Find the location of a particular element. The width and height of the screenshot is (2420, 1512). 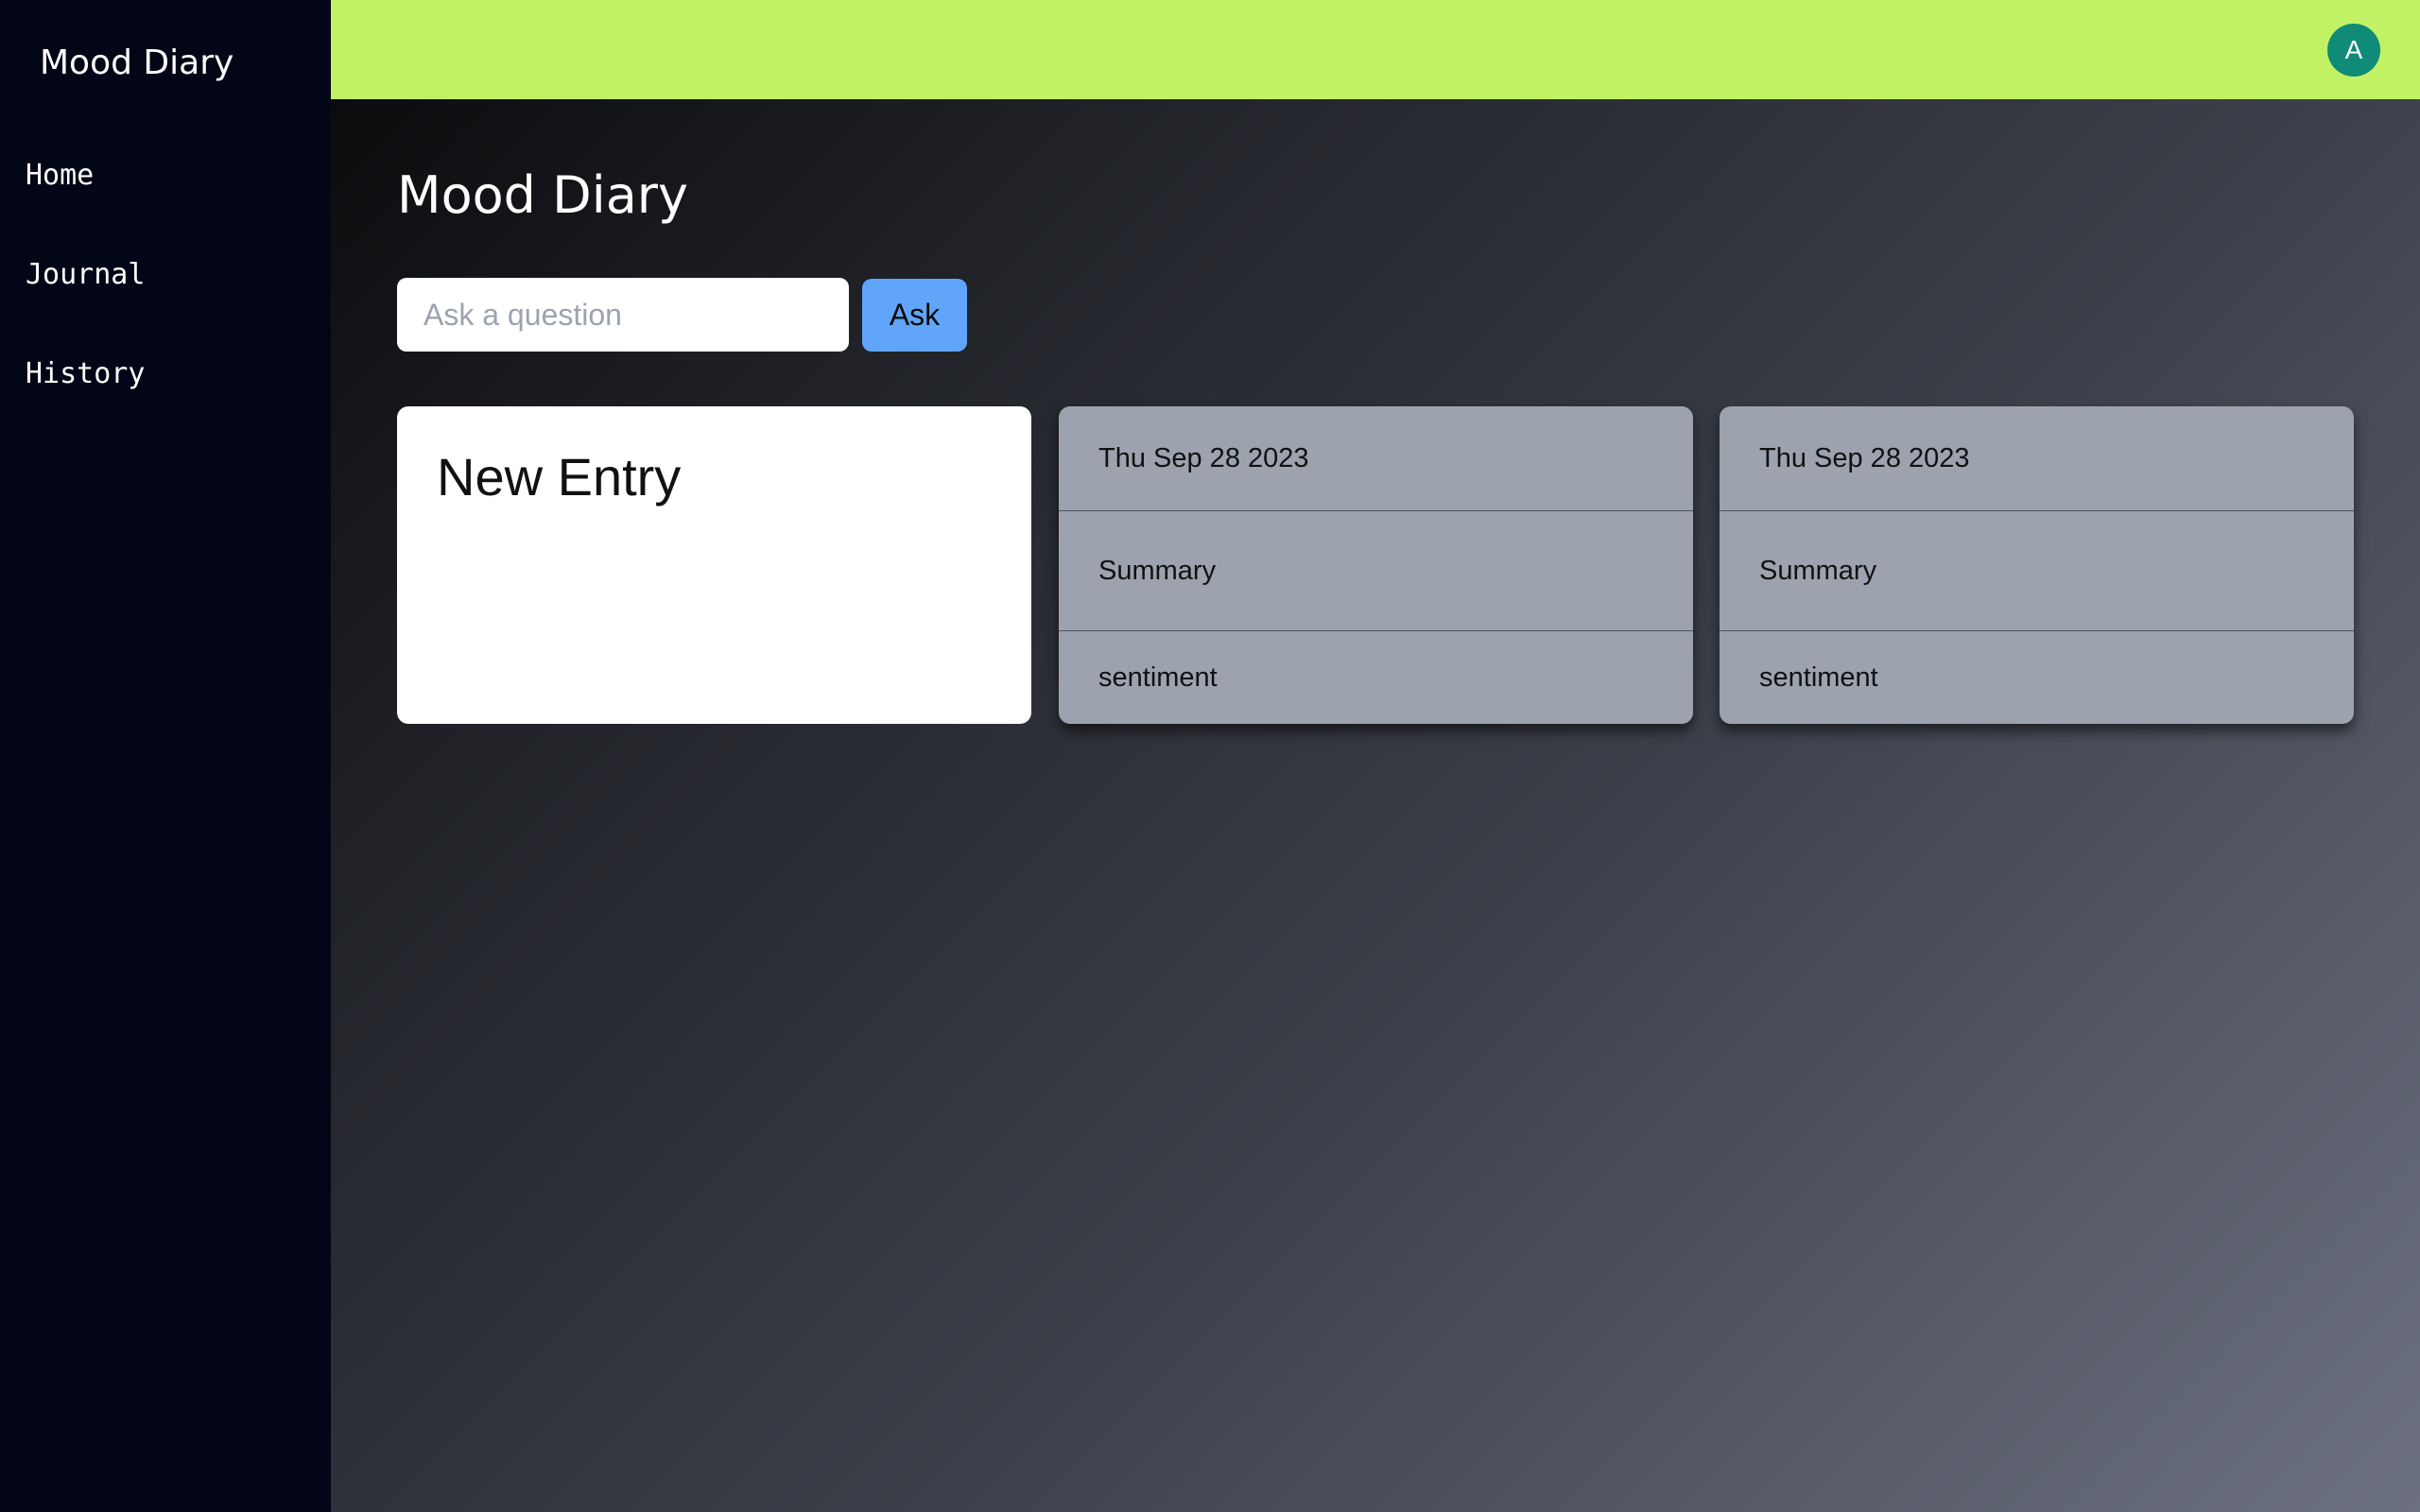

sidebar-brand: Mood Diary is located at coordinates (137, 62).